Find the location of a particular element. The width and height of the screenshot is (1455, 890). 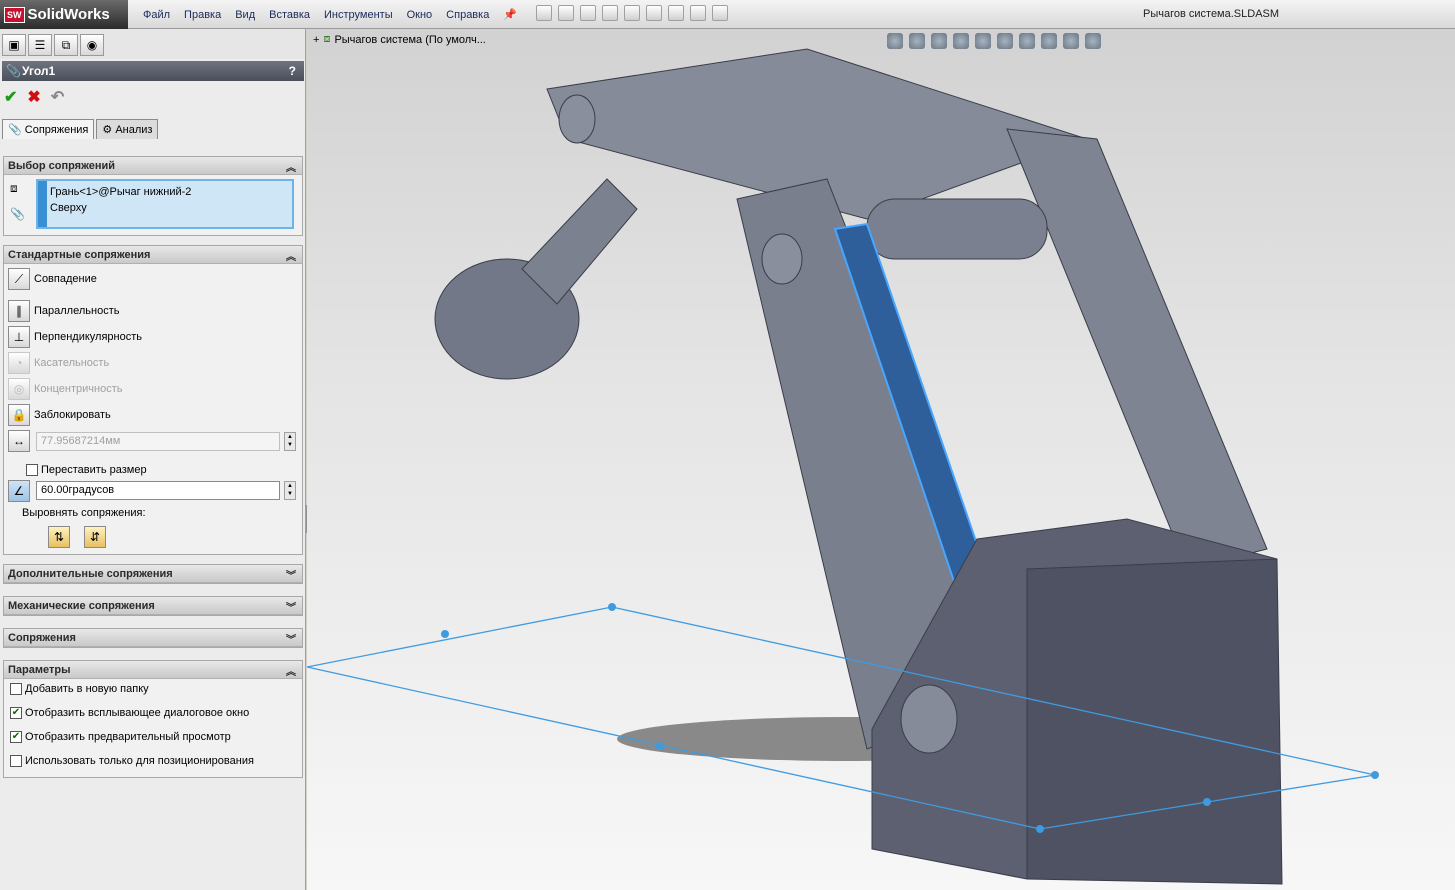

save-icon is located at coordinates (588, 13).